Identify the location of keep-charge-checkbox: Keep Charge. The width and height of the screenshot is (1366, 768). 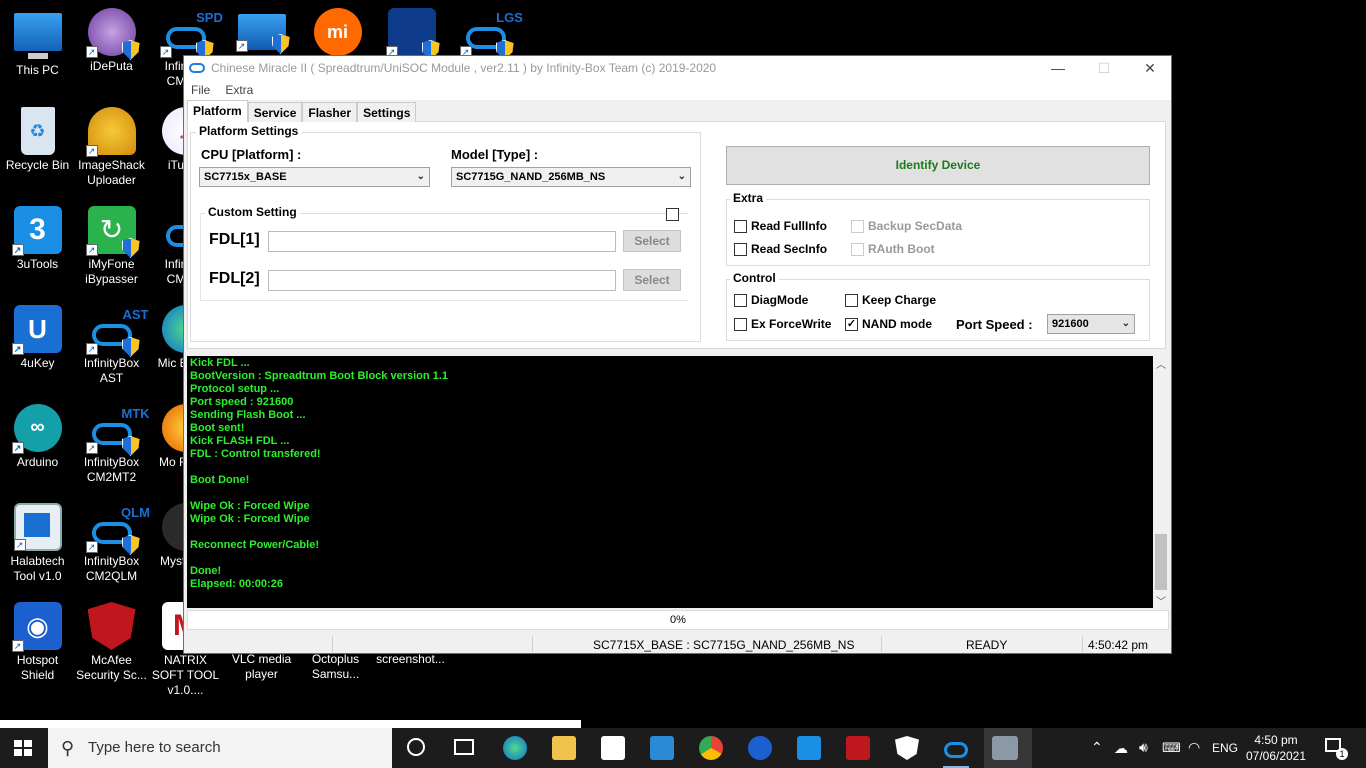
(890, 300).